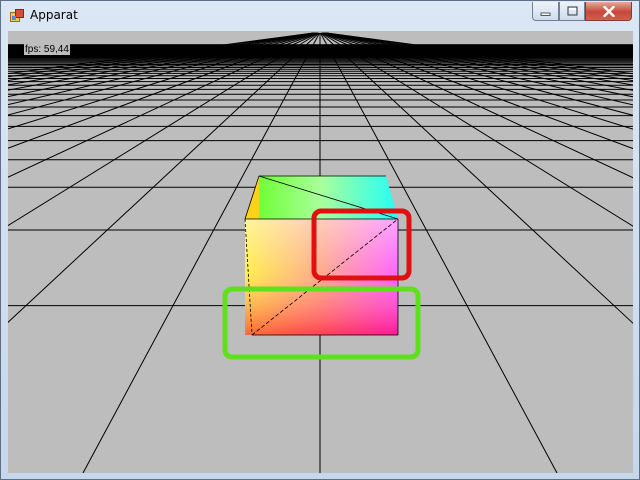 The width and height of the screenshot is (640, 480). Describe the element at coordinates (321, 255) in the screenshot. I see `rgb-cube` at that location.